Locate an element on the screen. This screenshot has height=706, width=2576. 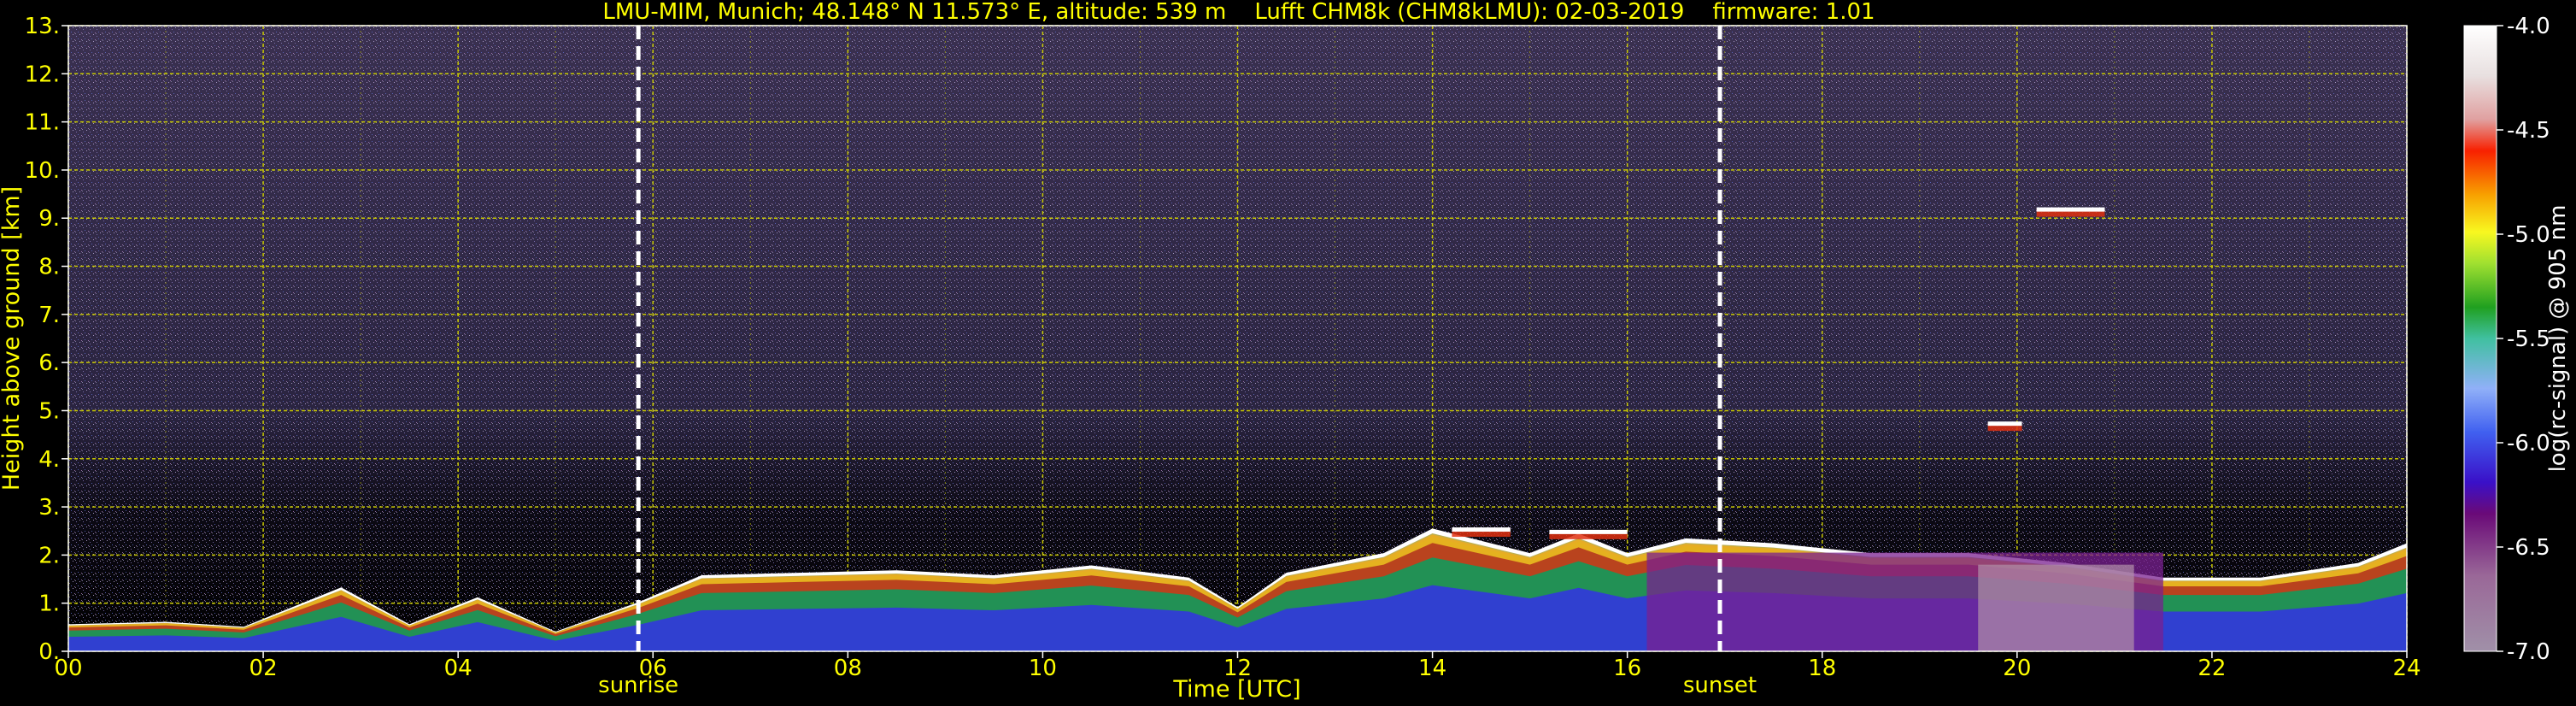
y-tick-label: 7. is located at coordinates (49, 315).